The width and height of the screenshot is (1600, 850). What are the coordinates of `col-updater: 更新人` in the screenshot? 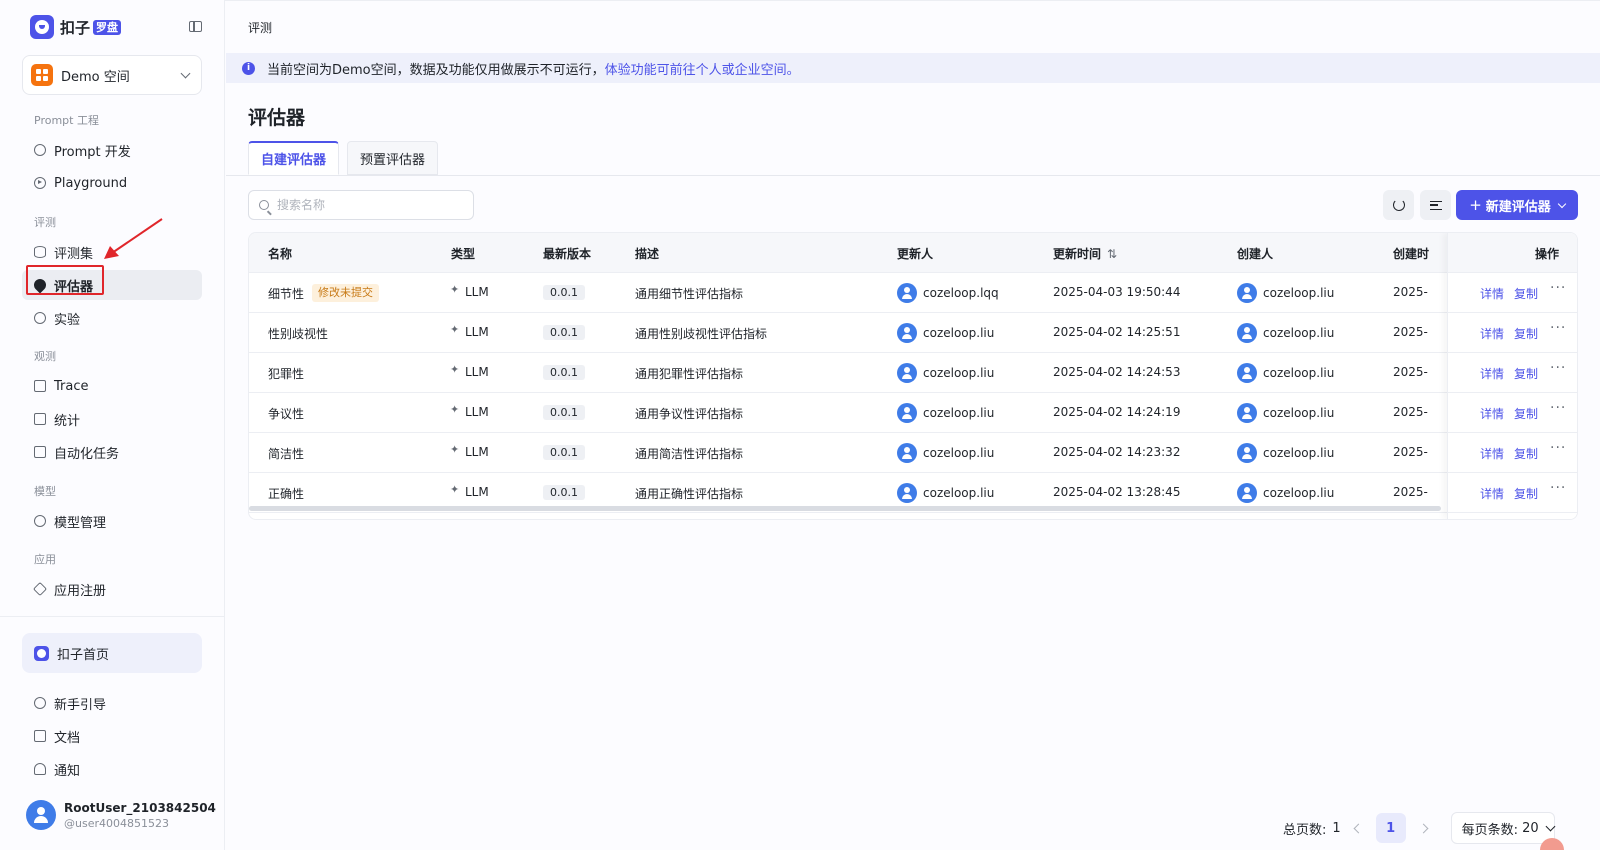 It's located at (915, 254).